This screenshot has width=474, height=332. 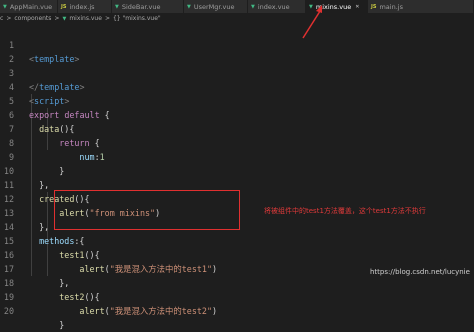 I want to click on code-line: 20 }, so click(x=237, y=310).